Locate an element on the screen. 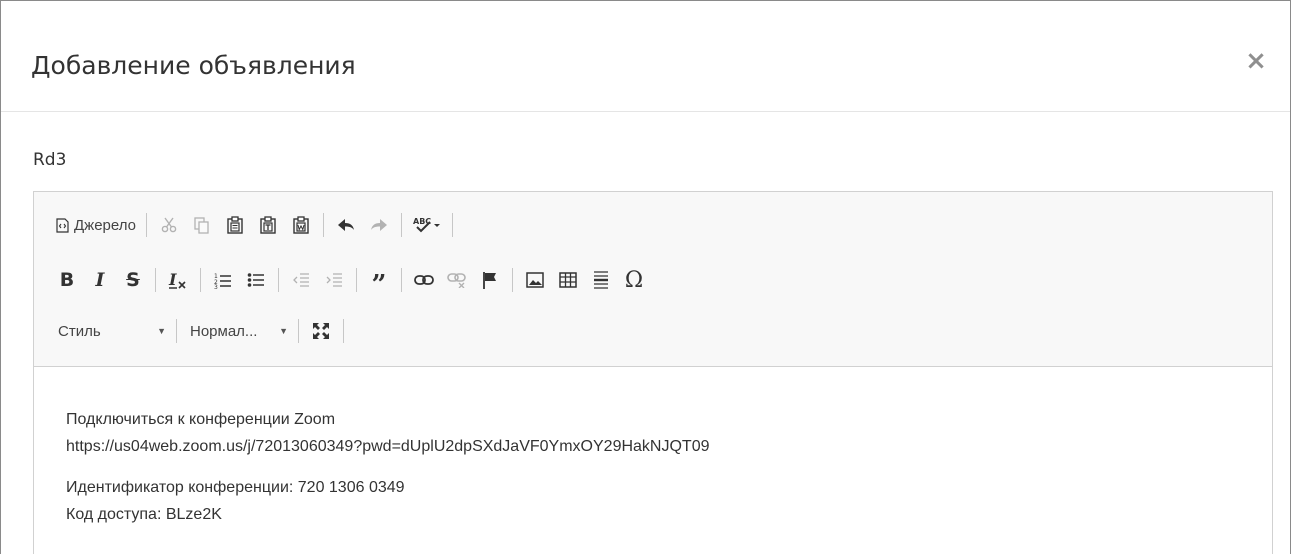  remove-format-icon: I is located at coordinates (177, 279).